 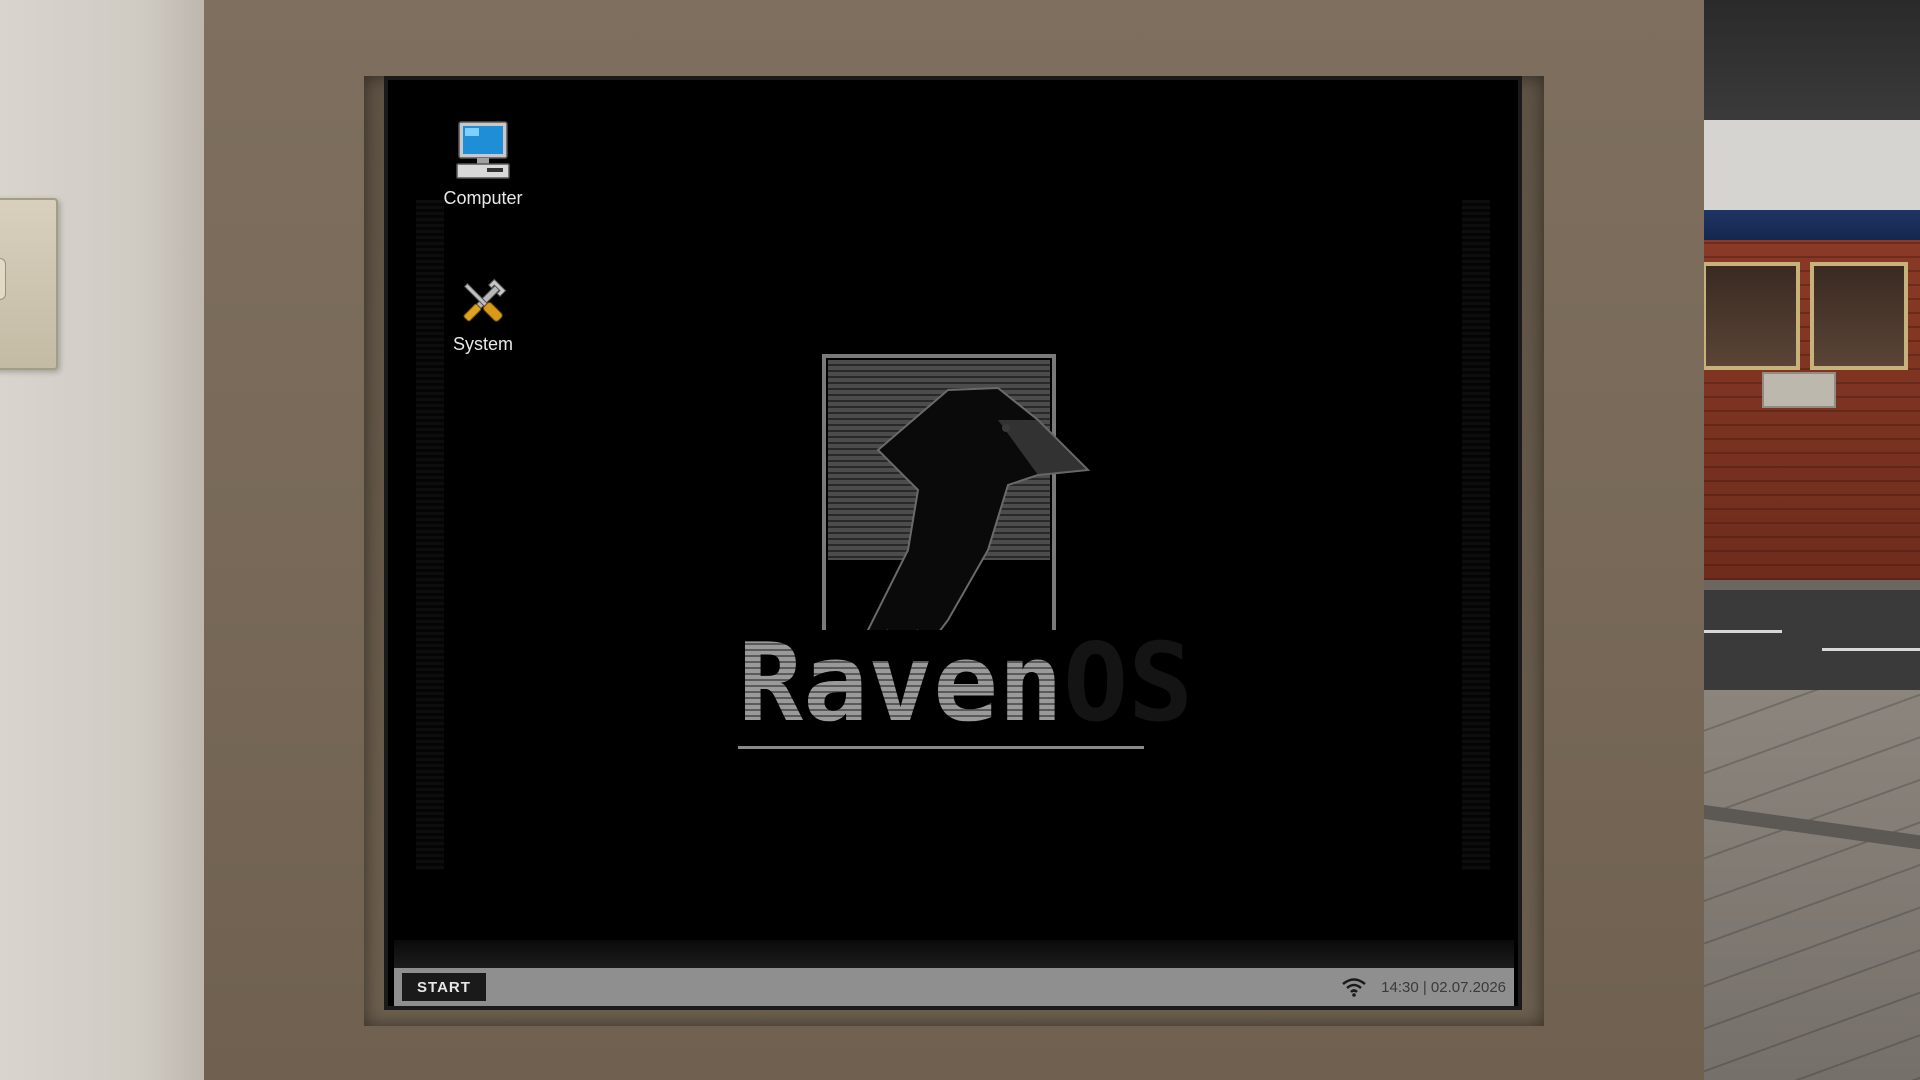 What do you see at coordinates (1811, 540) in the screenshot?
I see `street-view` at bounding box center [1811, 540].